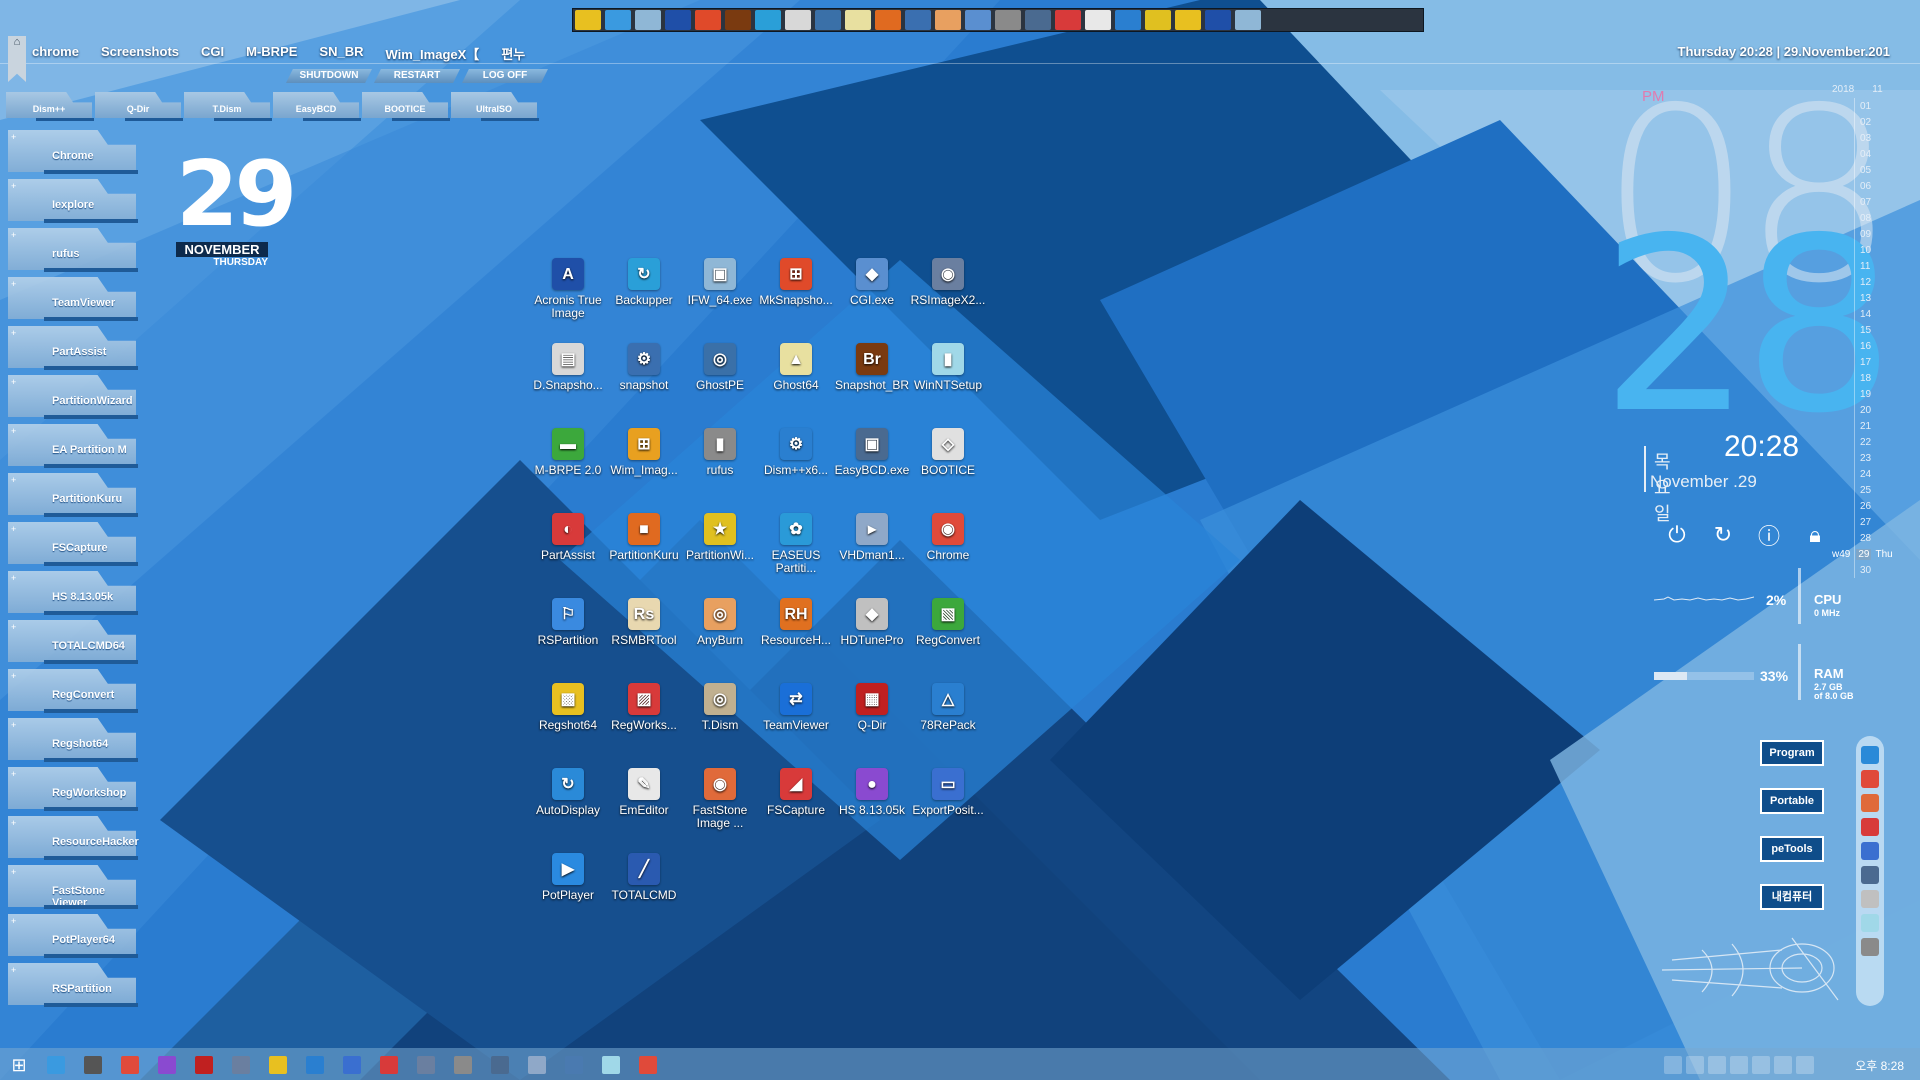  I want to click on portable-button: Portable, so click(1792, 801).